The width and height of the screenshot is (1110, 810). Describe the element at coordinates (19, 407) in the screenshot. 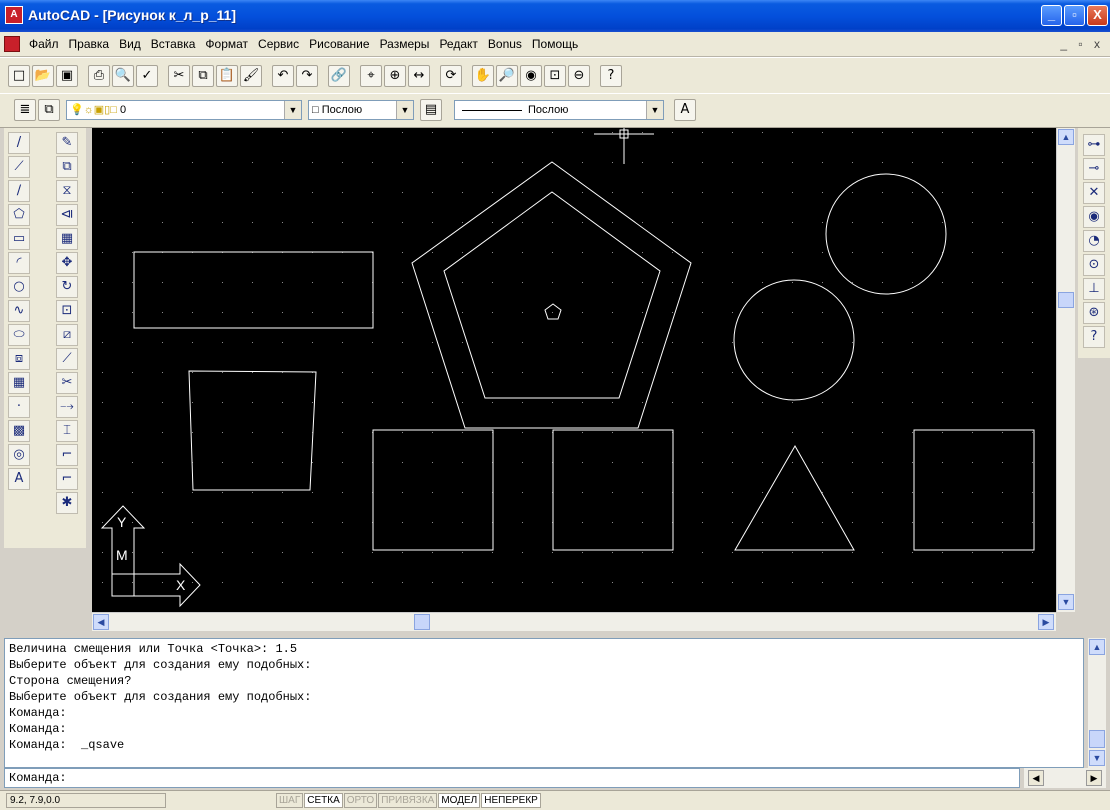

I see `point-icon: ·` at that location.